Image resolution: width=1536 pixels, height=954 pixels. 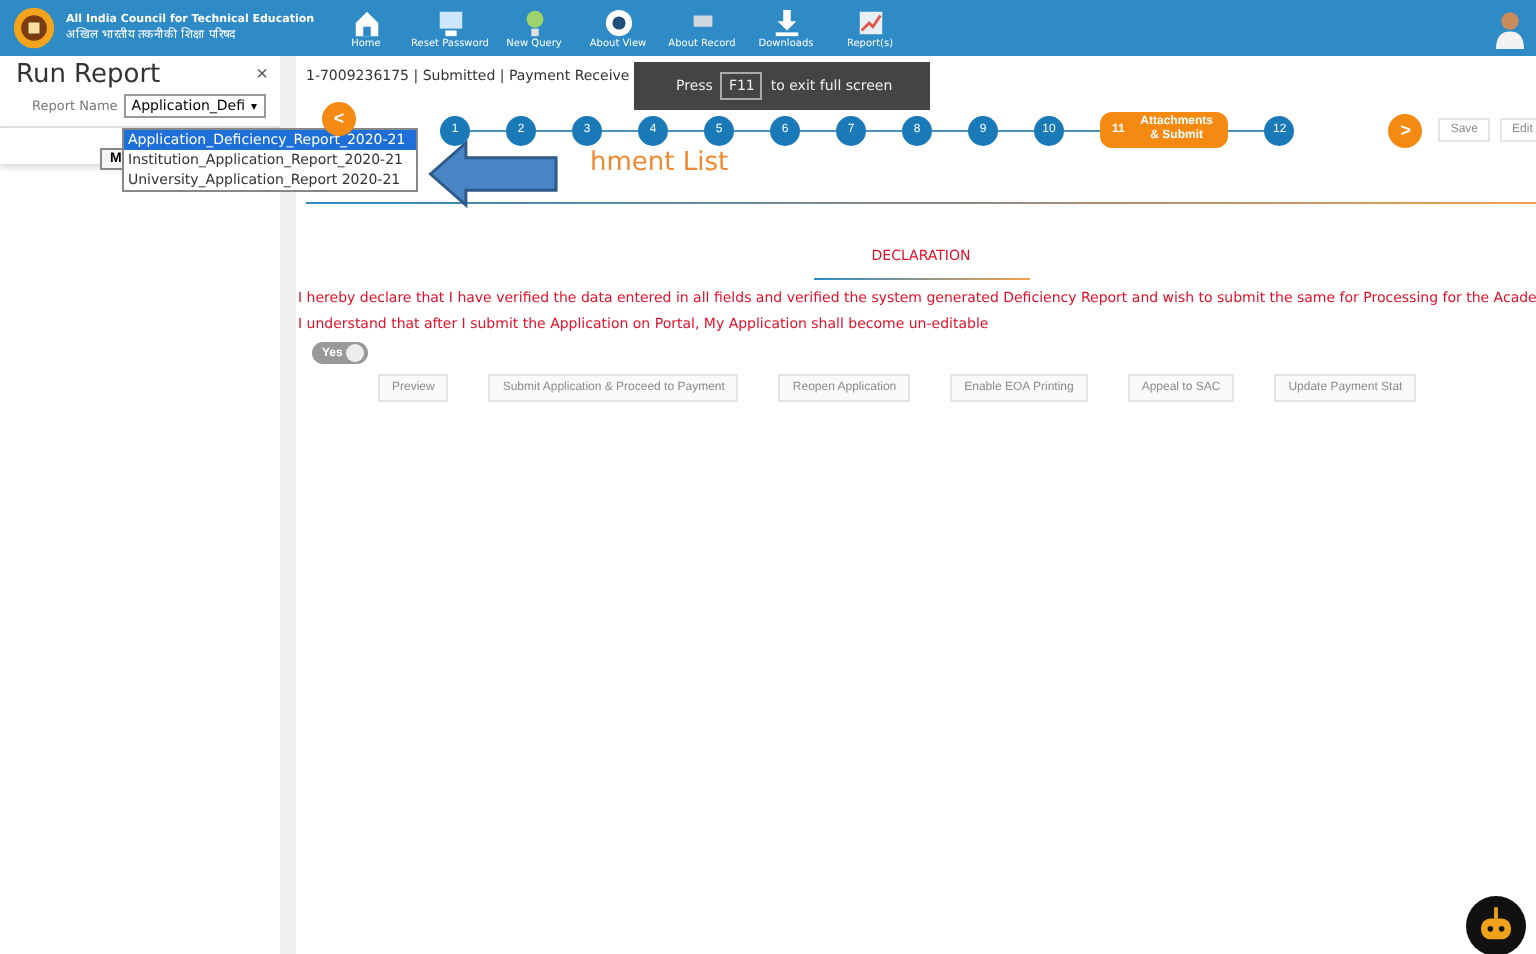 What do you see at coordinates (450, 22) in the screenshot?
I see `monitor-icon` at bounding box center [450, 22].